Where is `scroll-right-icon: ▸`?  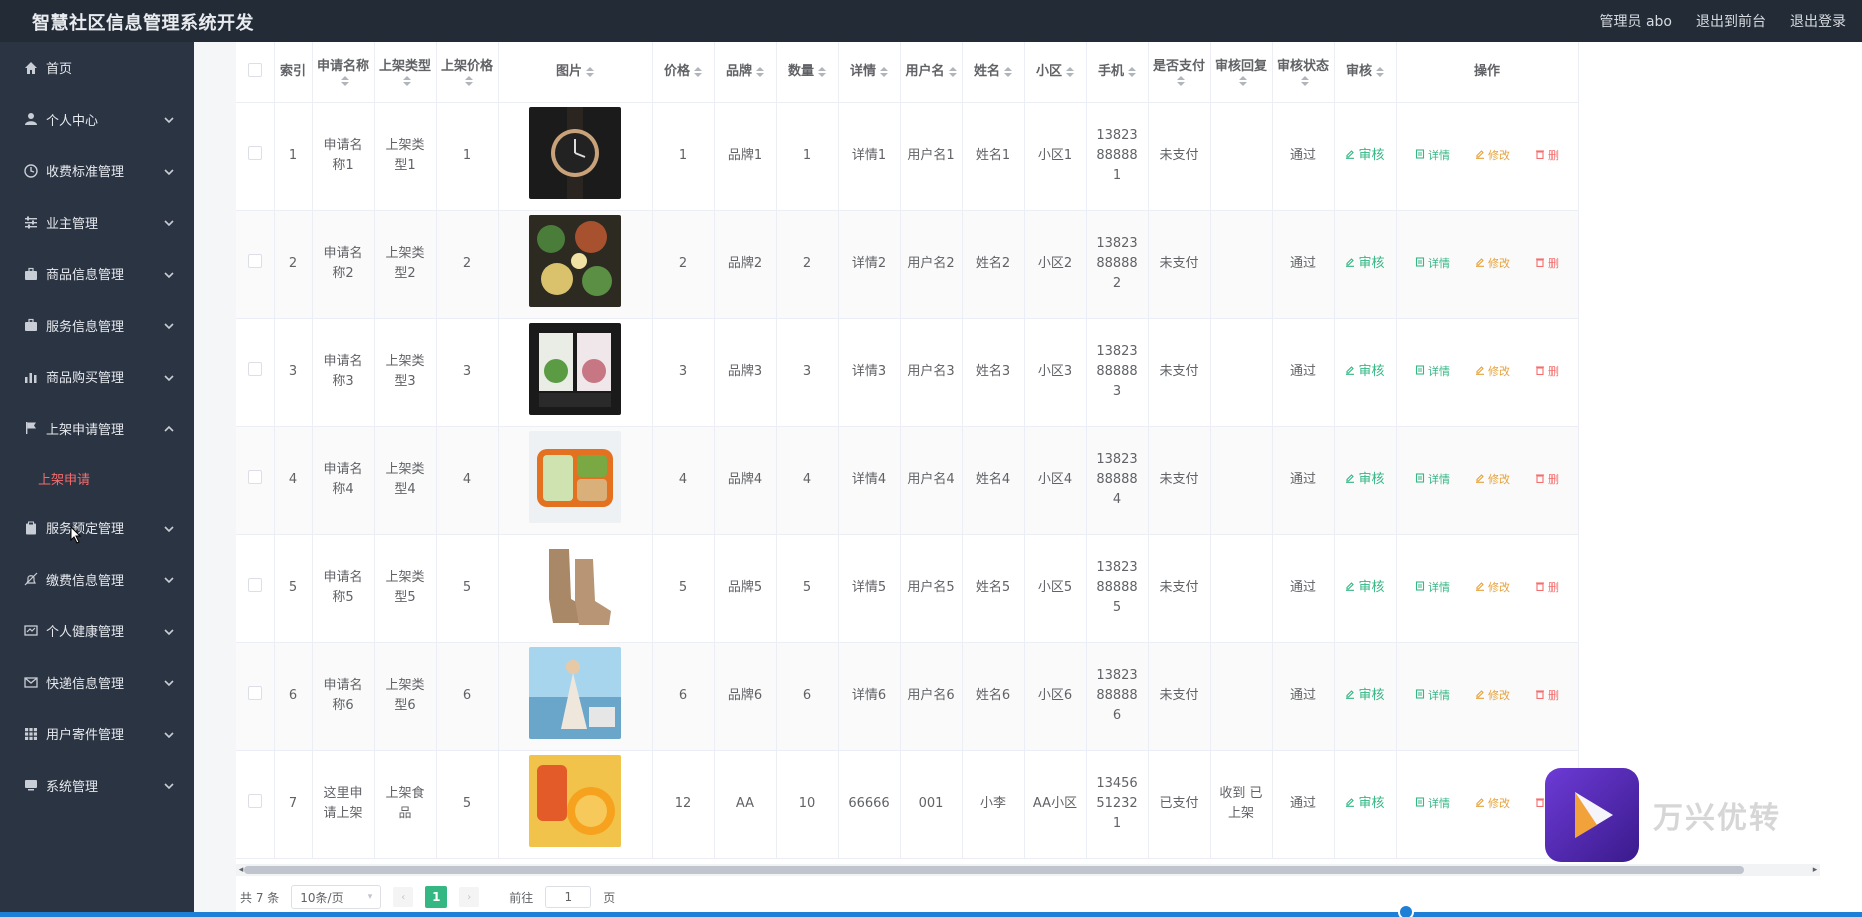 scroll-right-icon: ▸ is located at coordinates (1815, 870).